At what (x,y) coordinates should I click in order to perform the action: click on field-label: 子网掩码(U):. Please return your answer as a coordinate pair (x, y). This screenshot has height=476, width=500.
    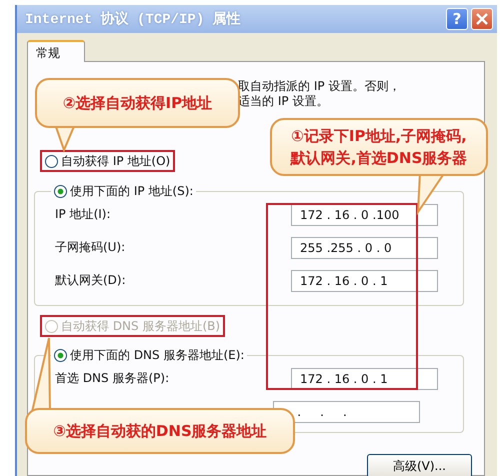
    Looking at the image, I should click on (90, 247).